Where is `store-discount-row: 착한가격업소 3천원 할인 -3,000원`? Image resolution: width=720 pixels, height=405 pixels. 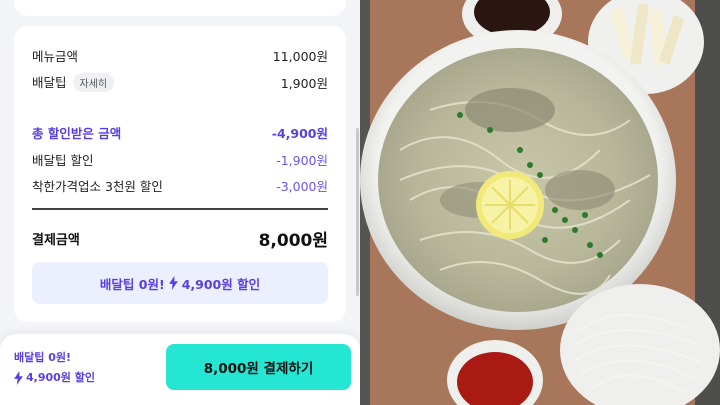 store-discount-row: 착한가격업소 3천원 할인 -3,000원 is located at coordinates (180, 185).